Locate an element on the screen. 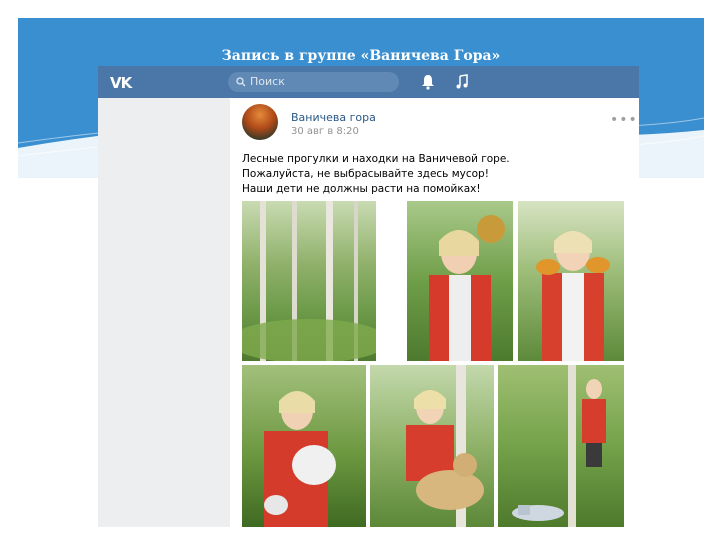  photo-girl-puppy is located at coordinates (304, 446).